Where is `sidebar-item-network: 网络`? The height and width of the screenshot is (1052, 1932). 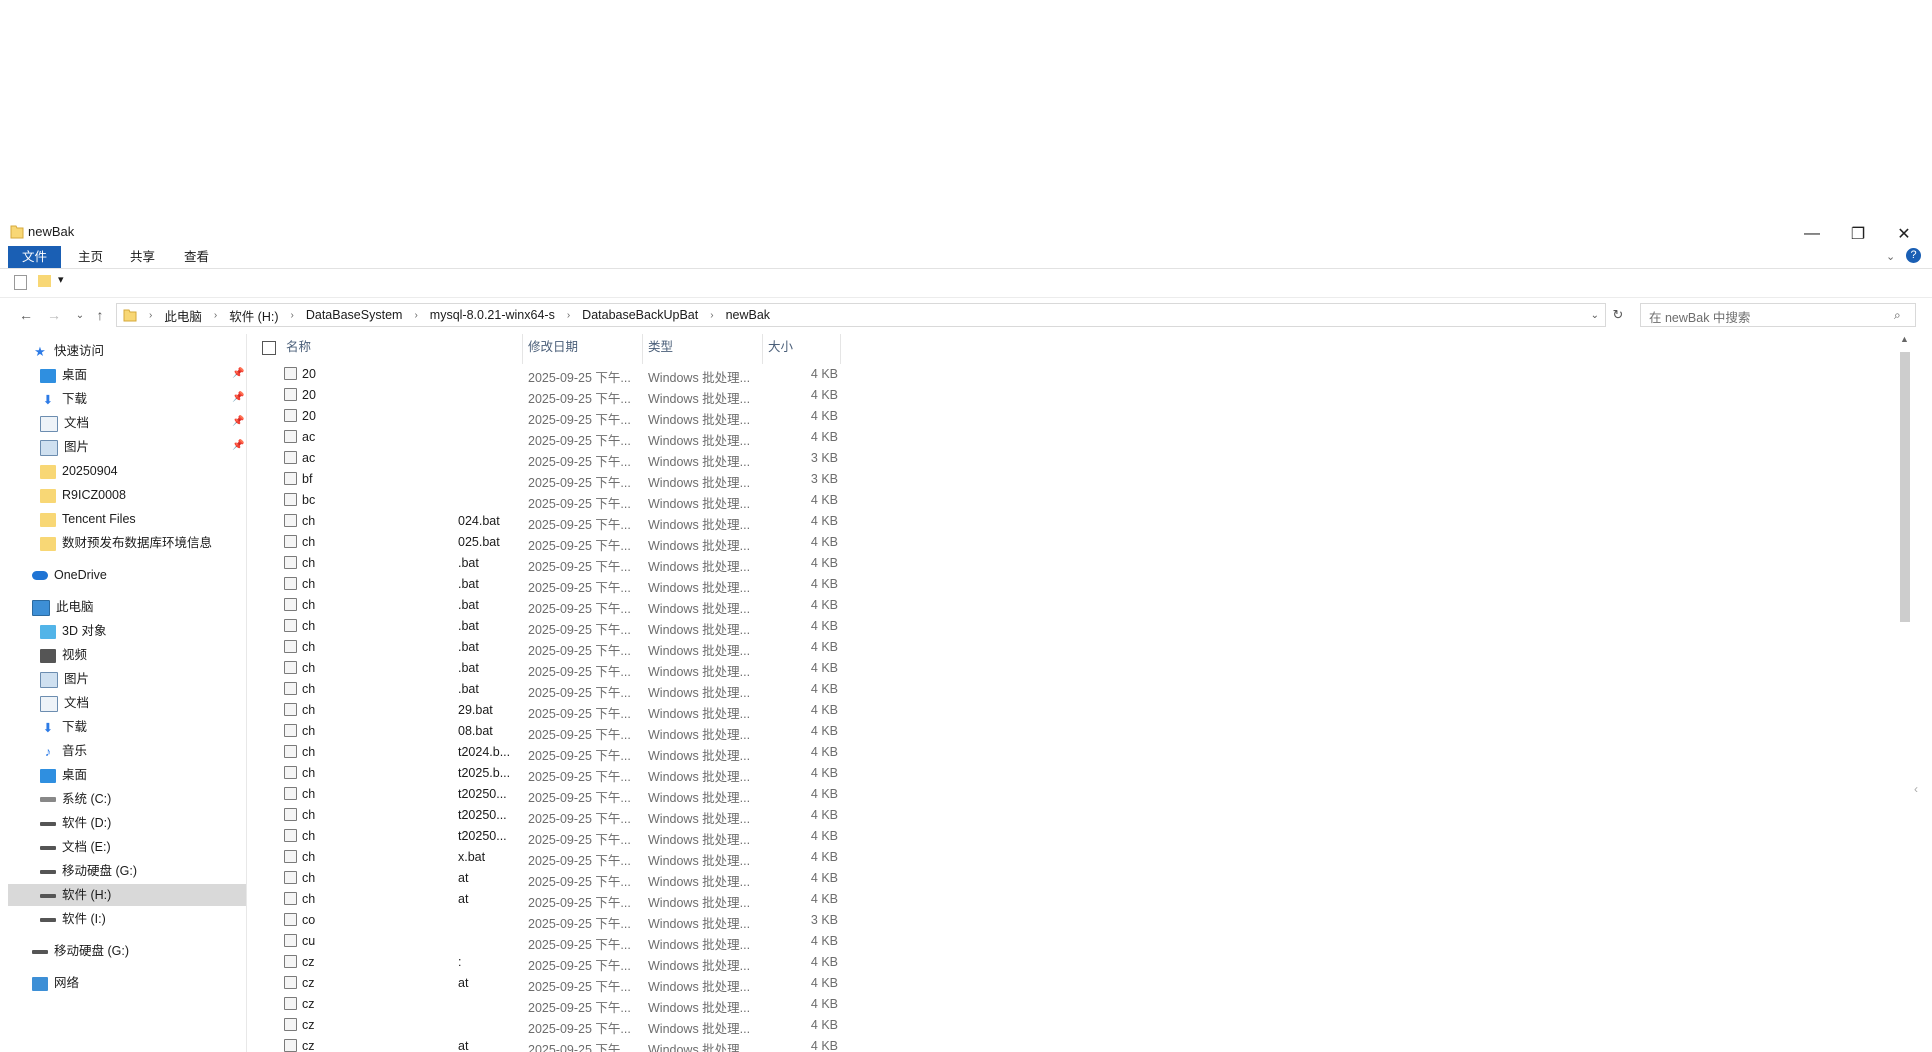
sidebar-item-network: 网络 is located at coordinates (55, 983).